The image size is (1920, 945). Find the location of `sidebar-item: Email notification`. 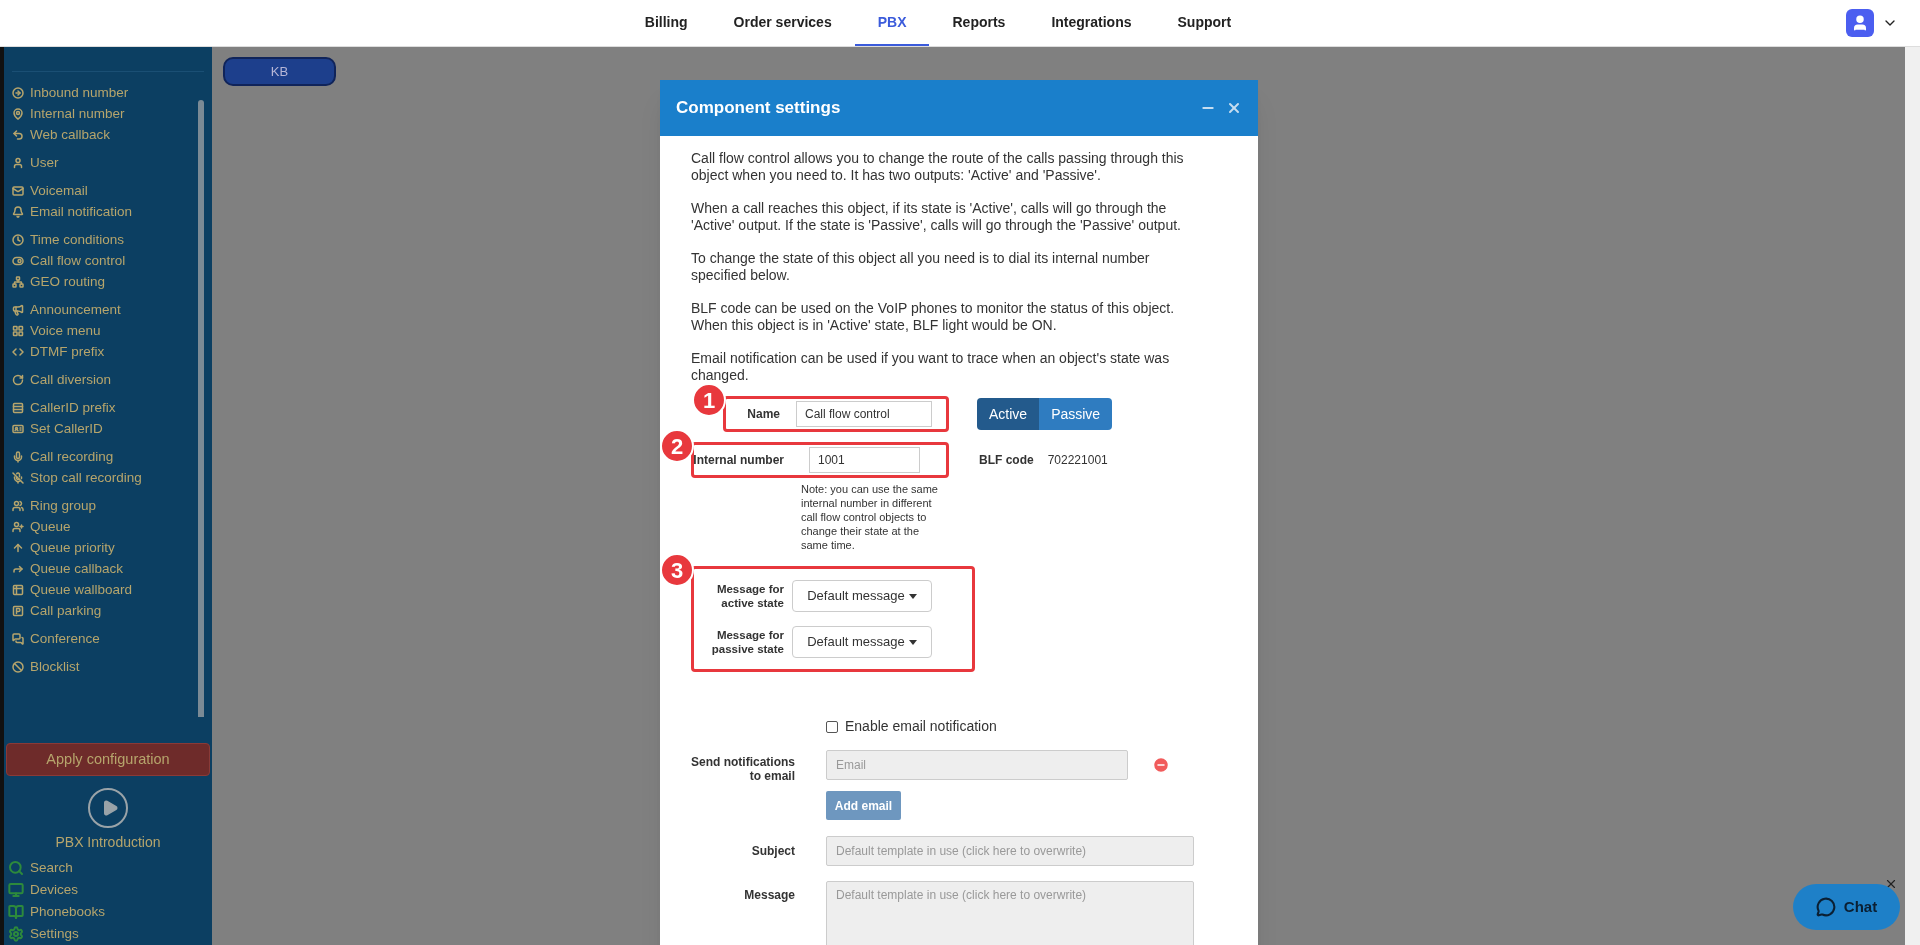

sidebar-item: Email notification is located at coordinates (112, 212).